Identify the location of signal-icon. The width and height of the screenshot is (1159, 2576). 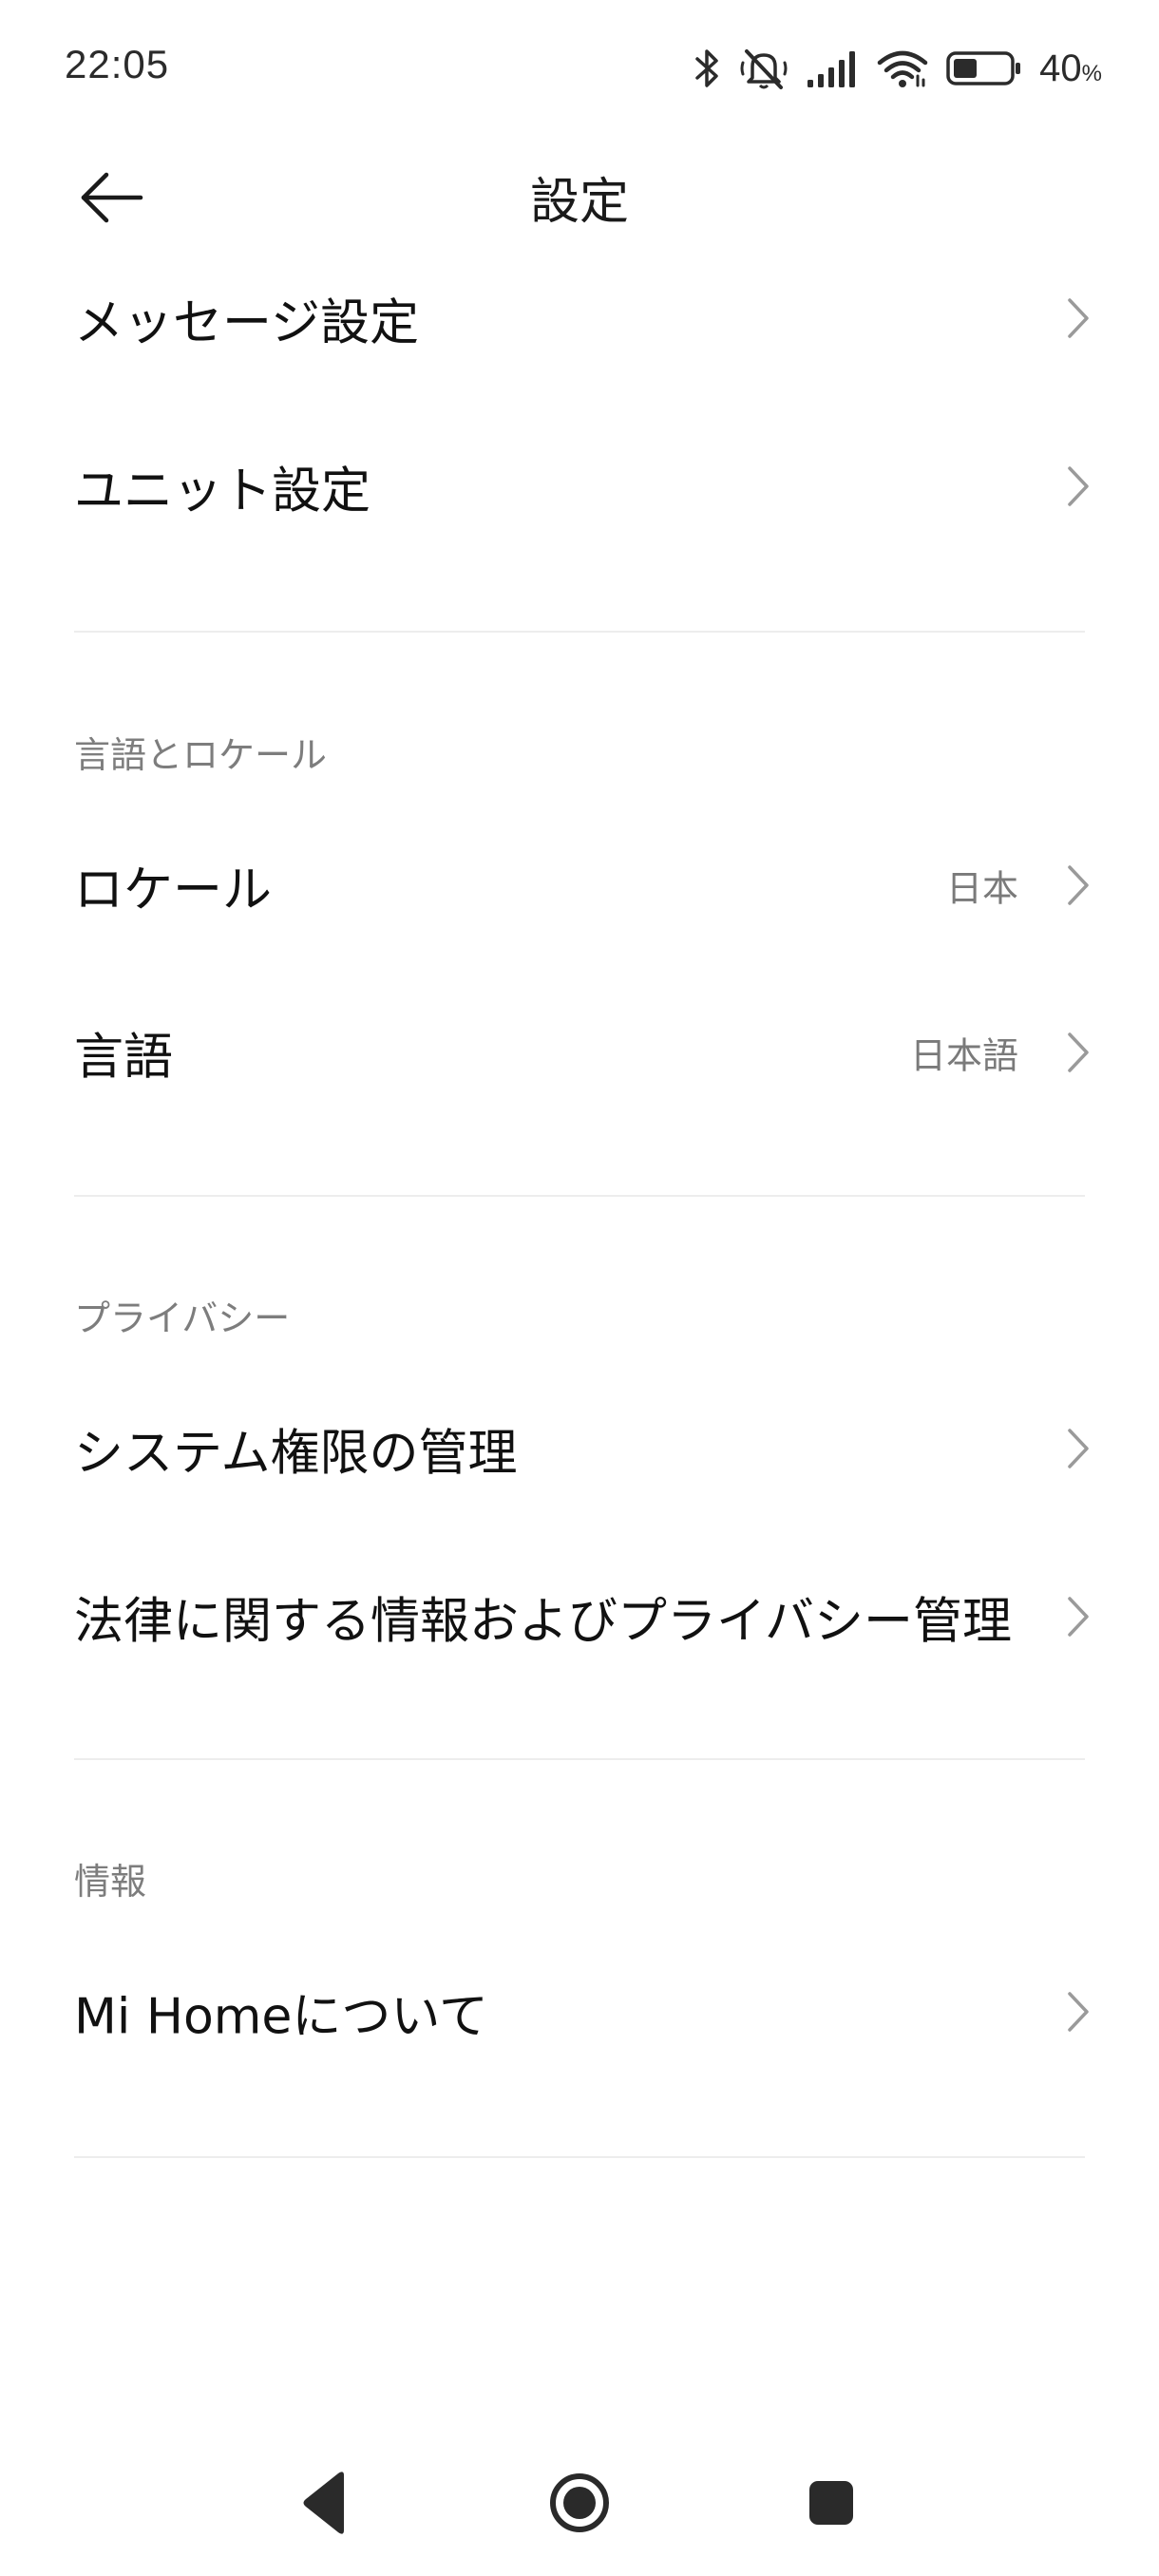
(832, 68).